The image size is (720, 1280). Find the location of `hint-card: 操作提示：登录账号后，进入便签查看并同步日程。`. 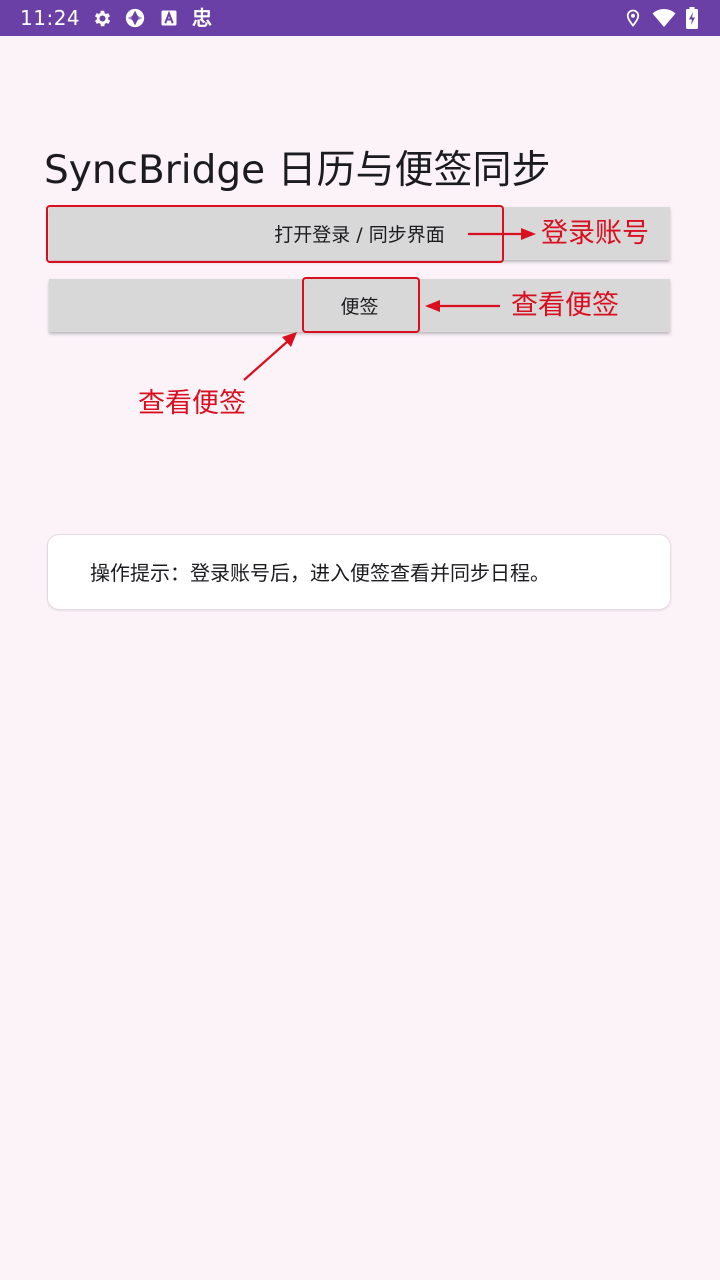

hint-card: 操作提示：登录账号后，进入便签查看并同步日程。 is located at coordinates (359, 572).